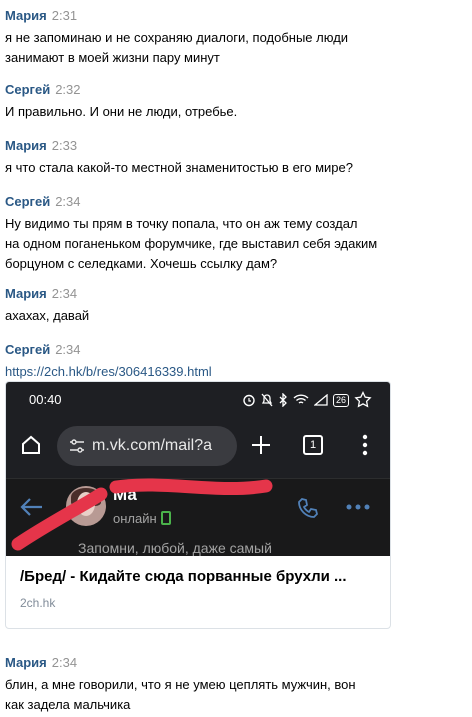  What do you see at coordinates (108, 372) in the screenshot?
I see `message-link: https://2ch.hk/b/res/306416339.html` at bounding box center [108, 372].